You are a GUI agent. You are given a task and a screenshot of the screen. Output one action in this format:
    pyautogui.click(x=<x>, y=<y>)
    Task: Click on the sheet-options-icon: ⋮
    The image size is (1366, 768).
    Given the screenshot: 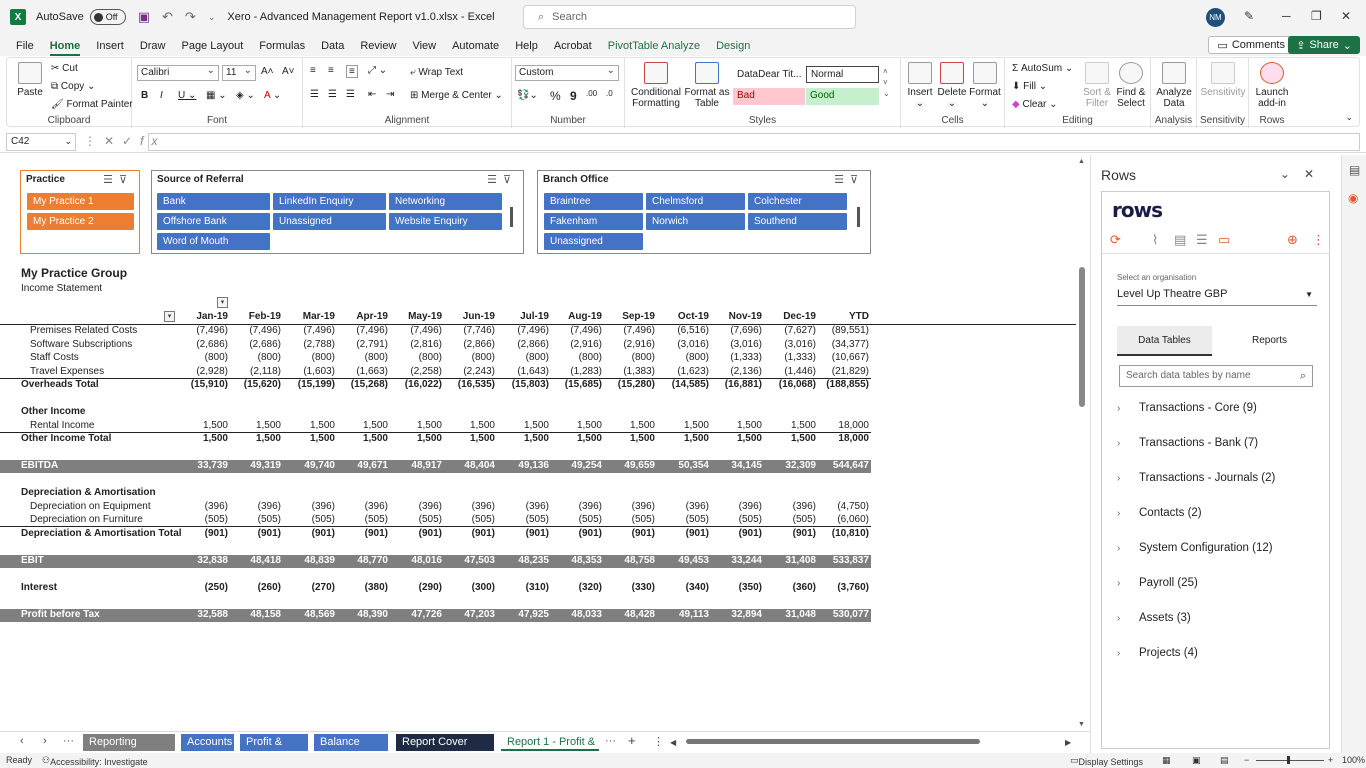 What is the action you would take?
    pyautogui.click(x=658, y=741)
    